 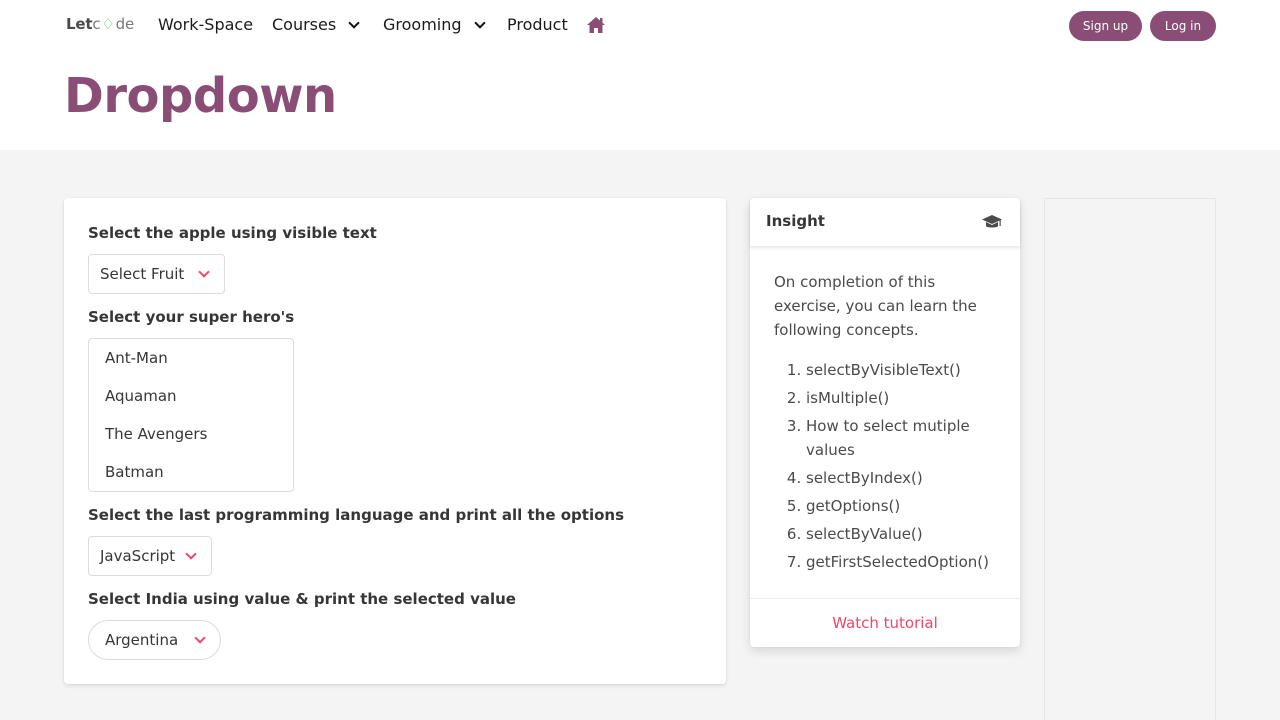 I want to click on concept-item: selectByIndex(), so click(x=903, y=478).